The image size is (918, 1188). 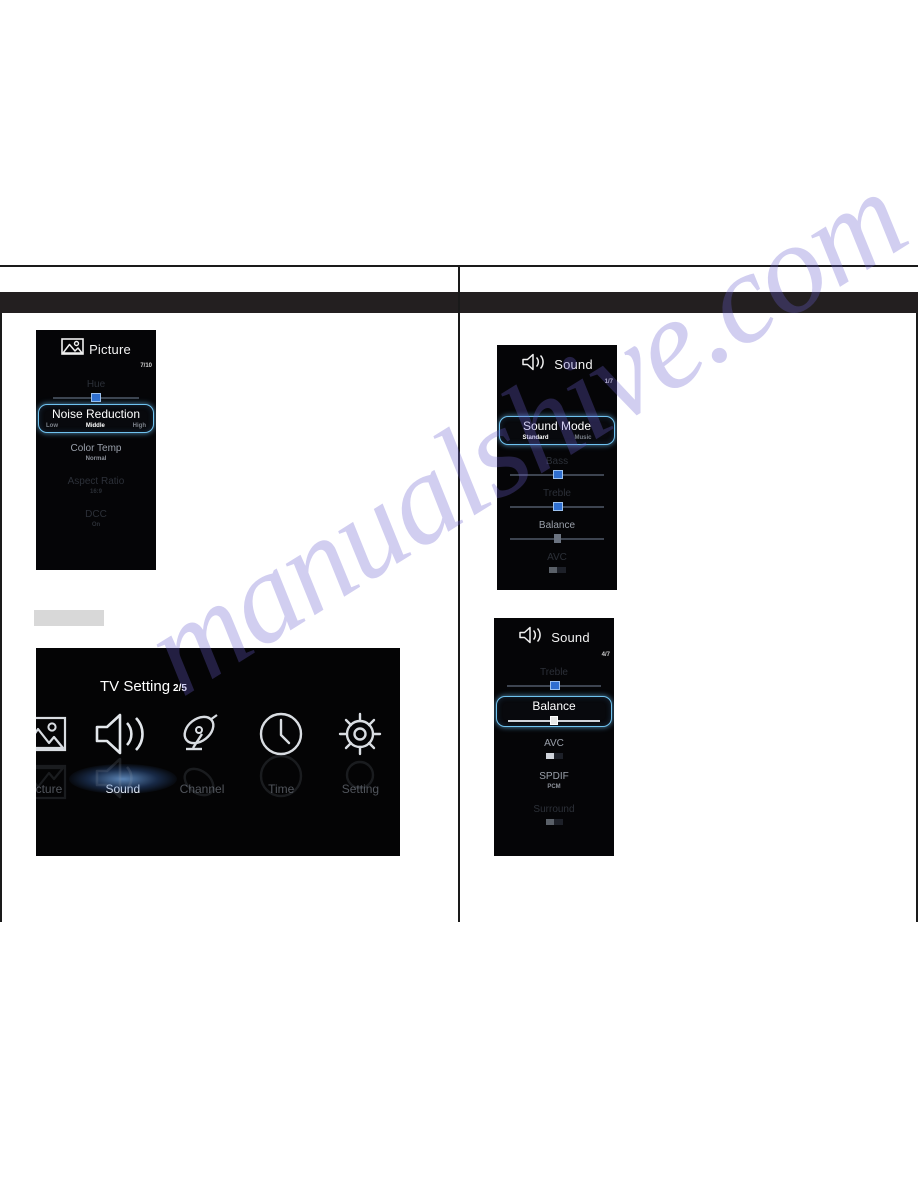 I want to click on picture-panel-header: Picture 7/10, so click(x=96, y=353).